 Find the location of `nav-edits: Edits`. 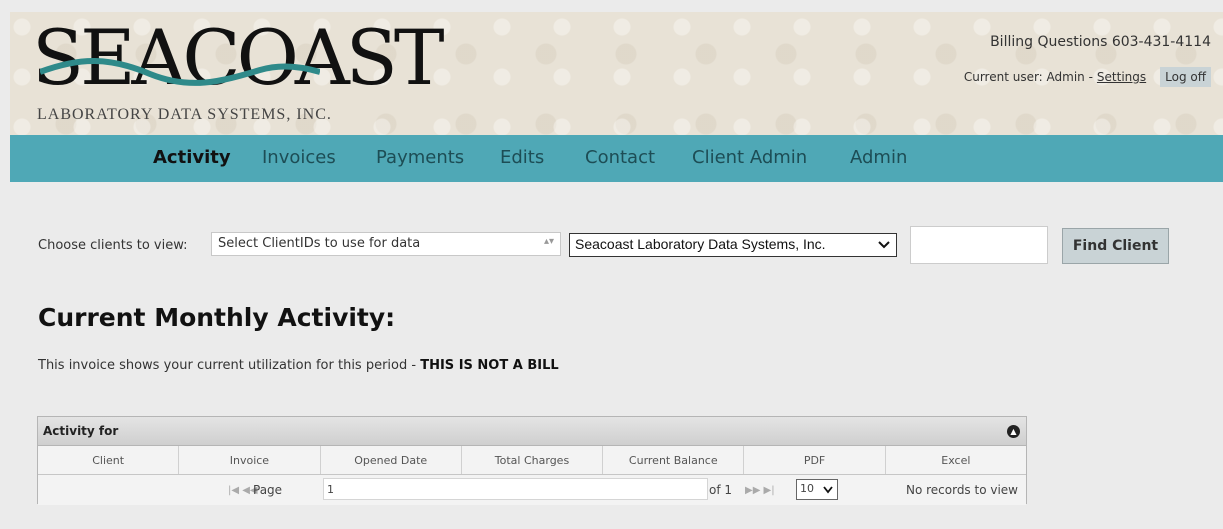

nav-edits: Edits is located at coordinates (522, 157).